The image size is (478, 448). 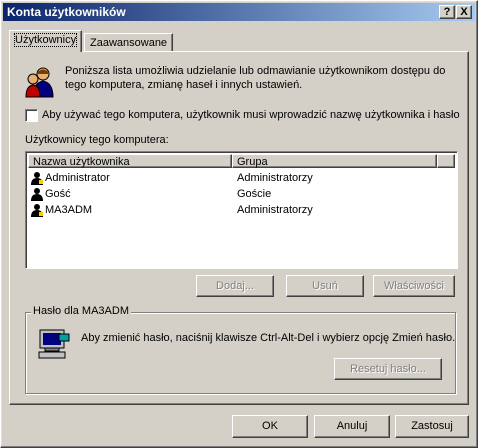 I want to click on user-name: Administrator, so click(x=77, y=178).